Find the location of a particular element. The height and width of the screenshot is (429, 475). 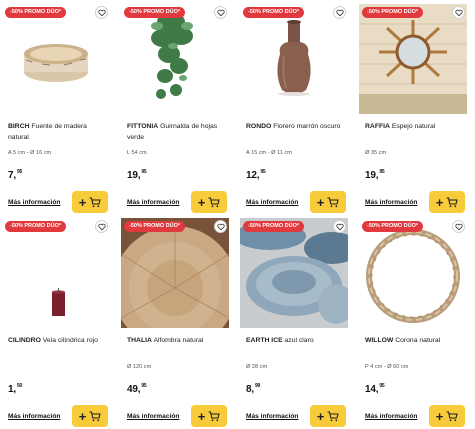

product-brand: FITTONIA is located at coordinates (143, 126).